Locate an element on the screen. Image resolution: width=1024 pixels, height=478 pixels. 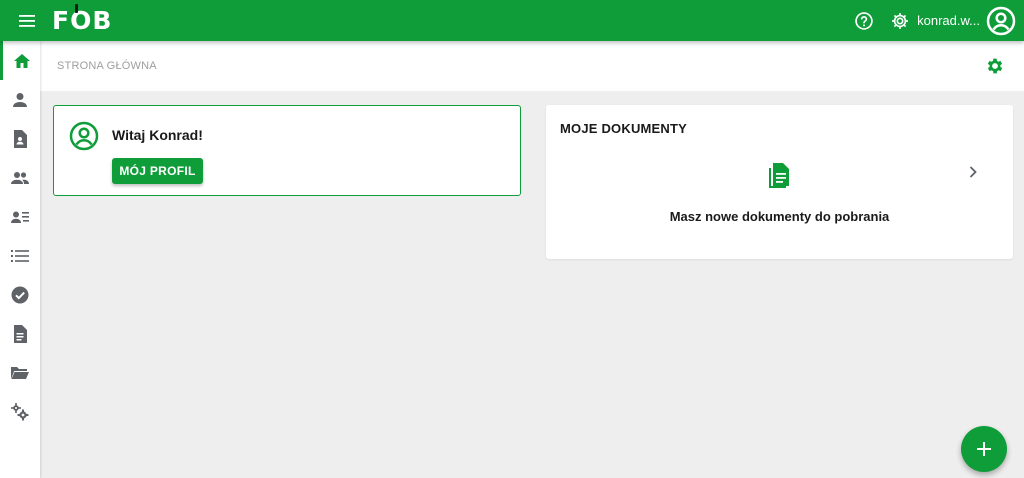
contact-list-icon is located at coordinates (20, 217).